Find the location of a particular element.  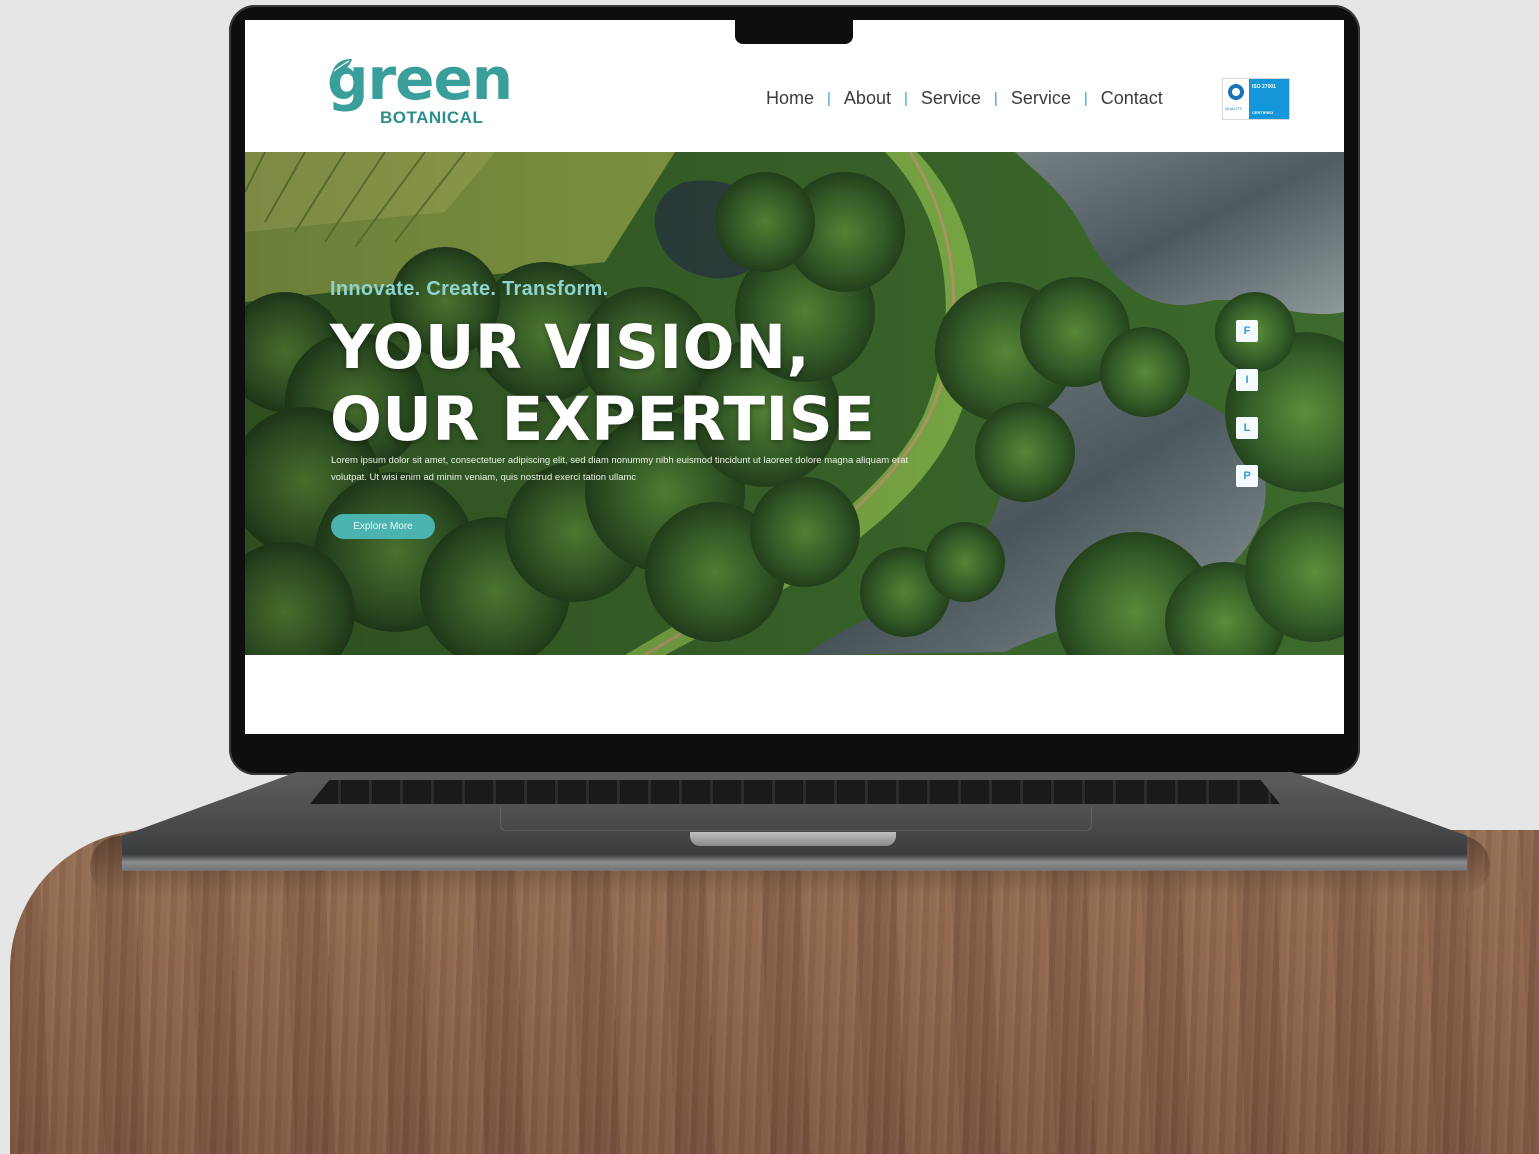

site-logo: green BOTANICAL is located at coordinates (432, 87).